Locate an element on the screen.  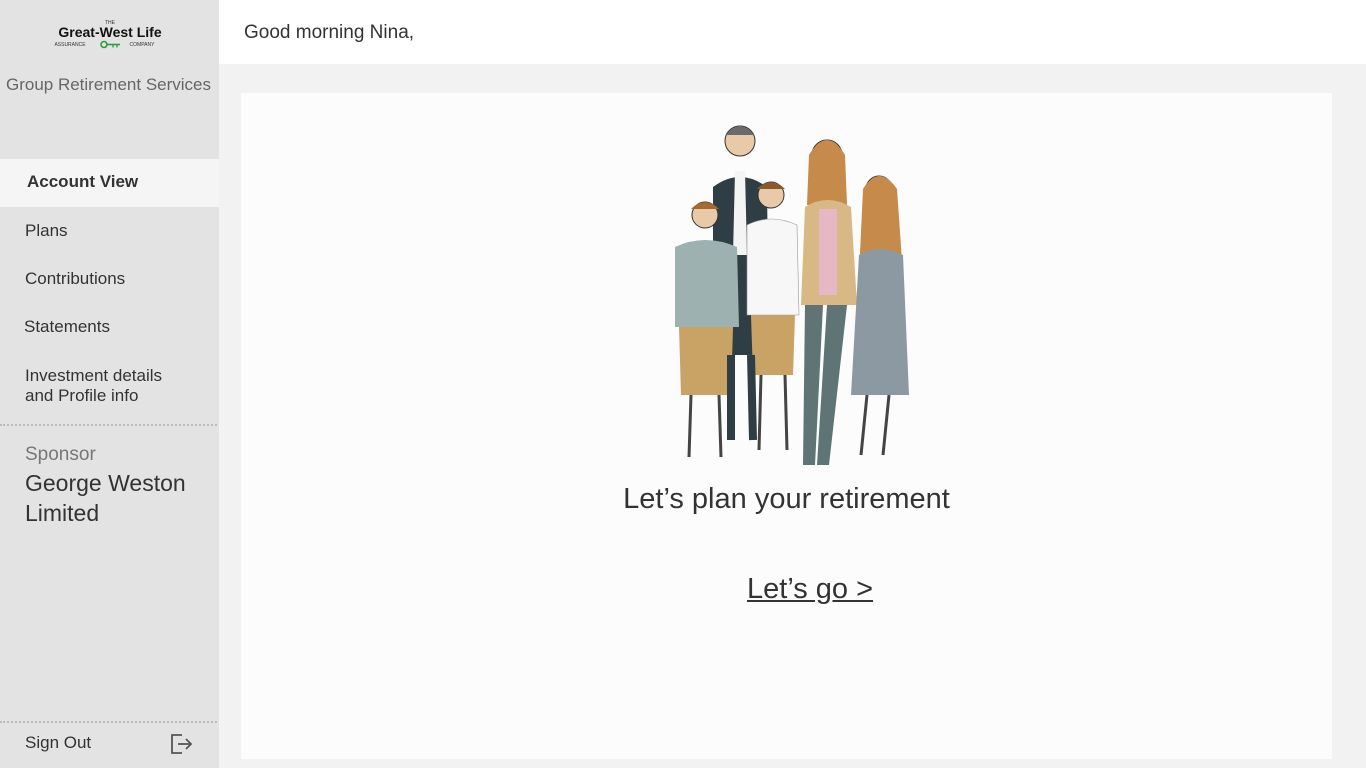
nav-plans: Plans is located at coordinates (109, 231).